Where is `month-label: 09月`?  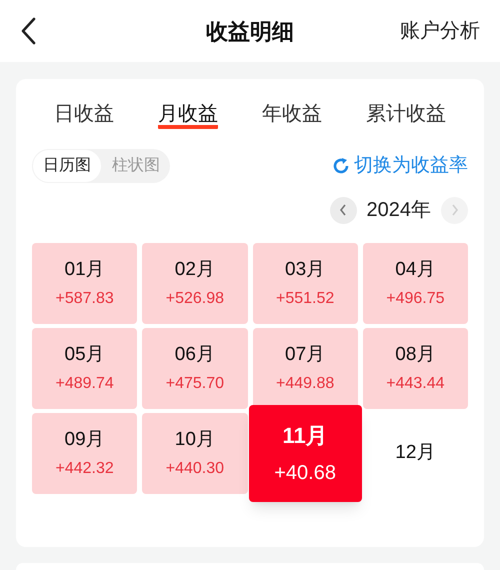
month-label: 09月 is located at coordinates (84, 440).